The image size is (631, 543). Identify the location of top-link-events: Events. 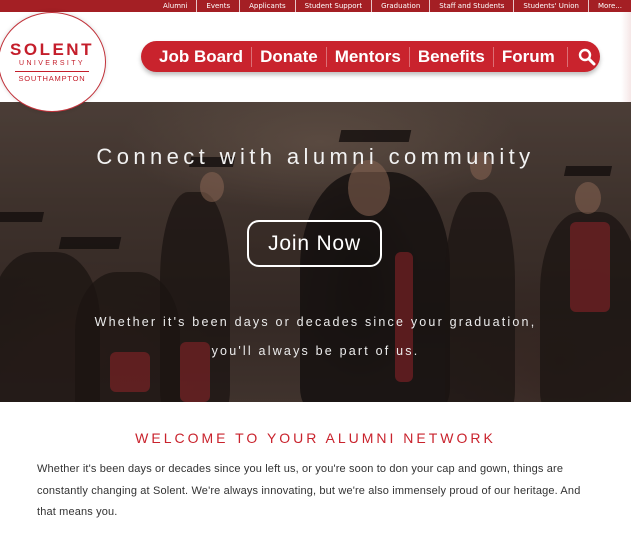
(217, 6).